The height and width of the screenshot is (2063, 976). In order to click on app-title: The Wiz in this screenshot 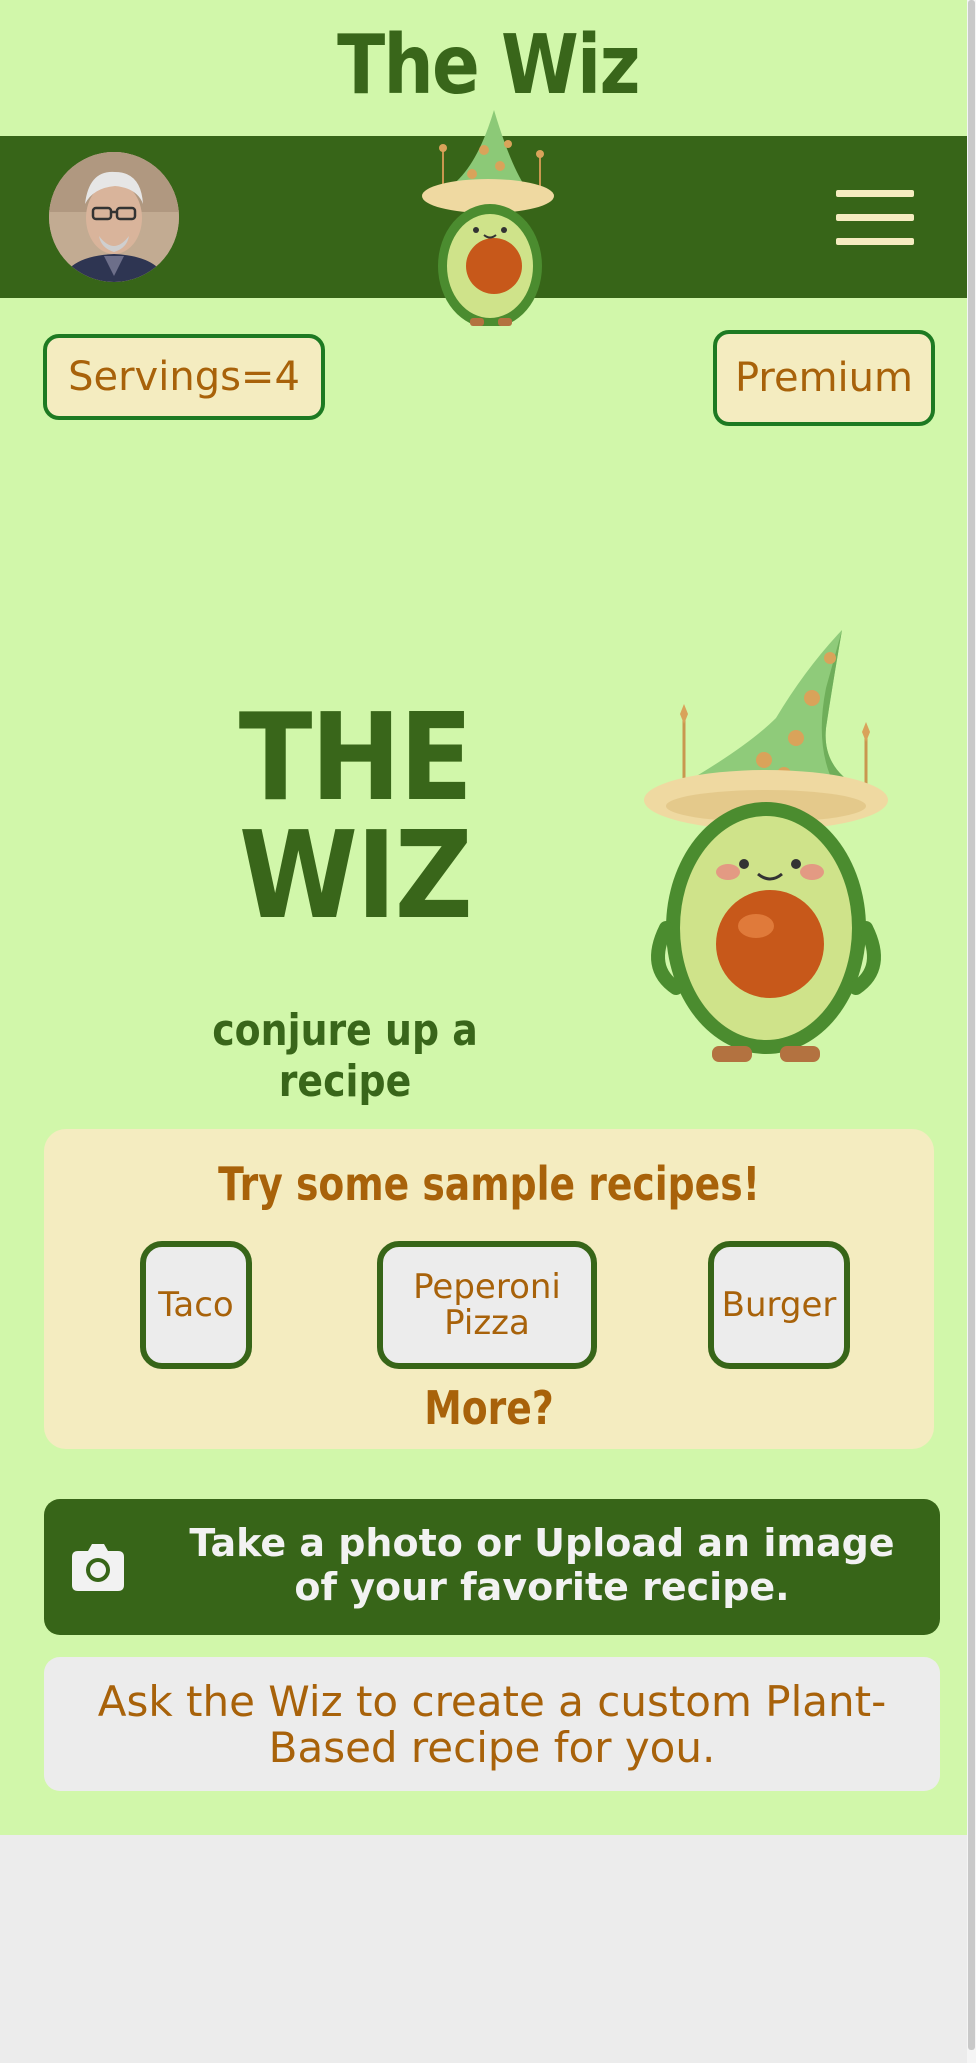, I will do `click(488, 65)`.